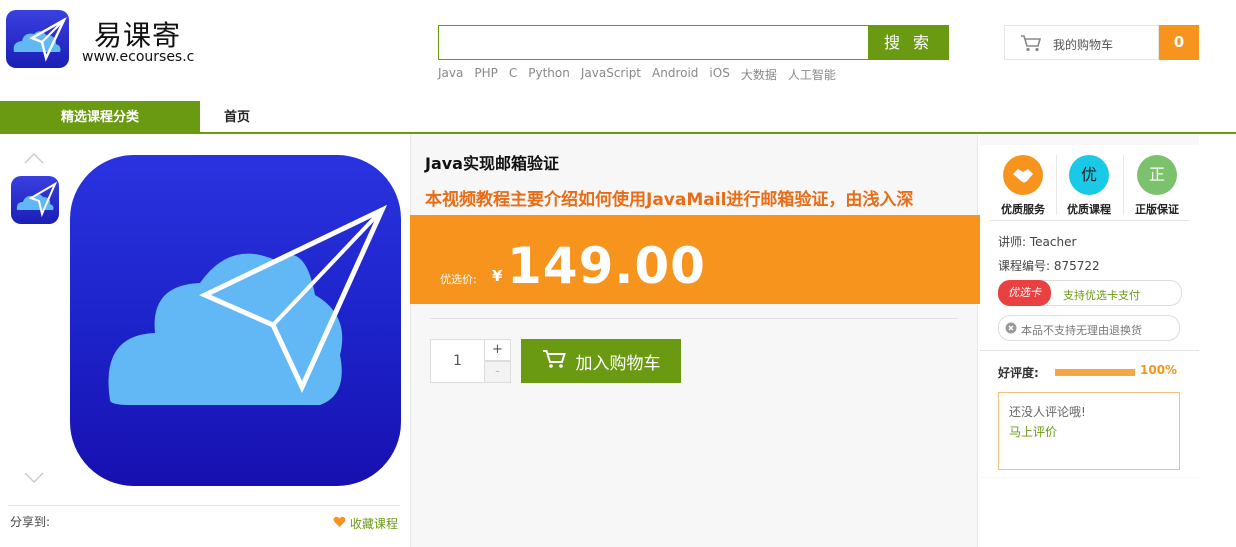 The image size is (1236, 547). I want to click on refund-policy-text: 本品不支持无理由退换货, so click(1081, 330).